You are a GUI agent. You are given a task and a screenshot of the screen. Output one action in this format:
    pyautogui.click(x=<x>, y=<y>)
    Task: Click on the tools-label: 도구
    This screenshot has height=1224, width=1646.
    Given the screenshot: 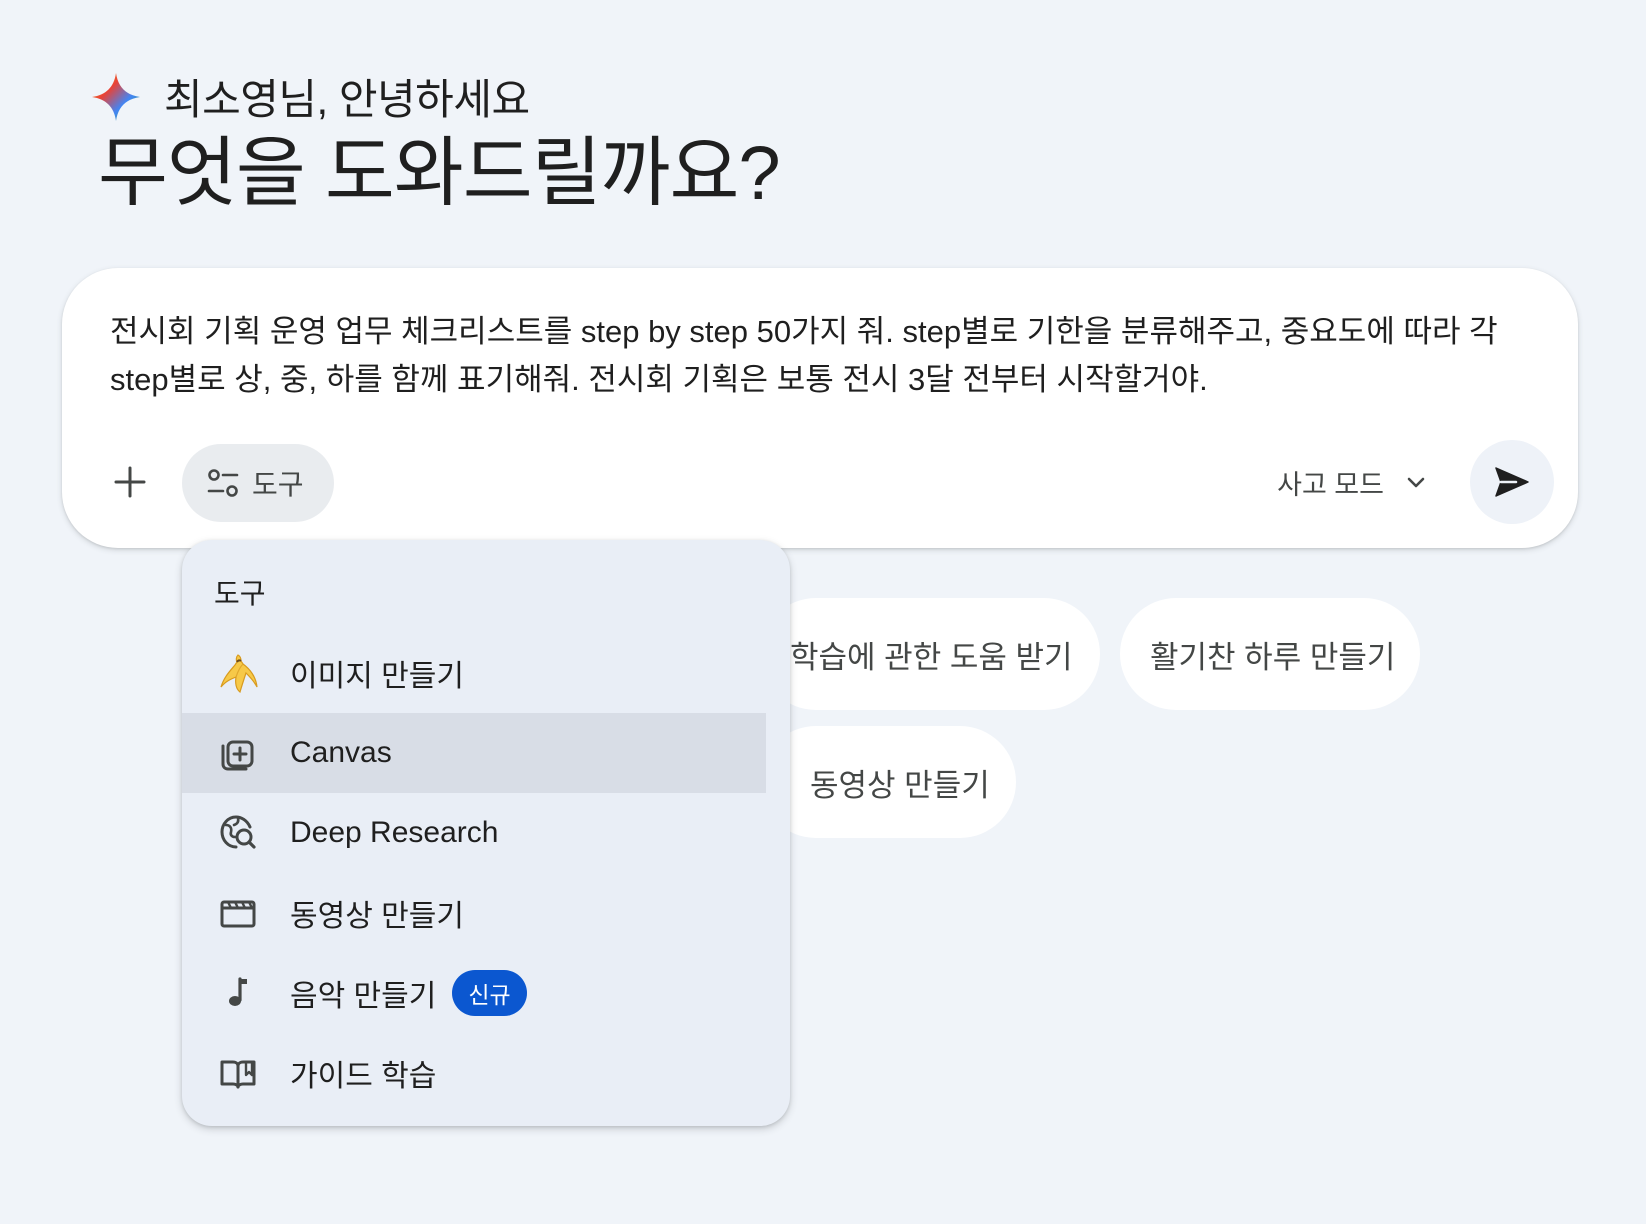 What is the action you would take?
    pyautogui.click(x=278, y=484)
    